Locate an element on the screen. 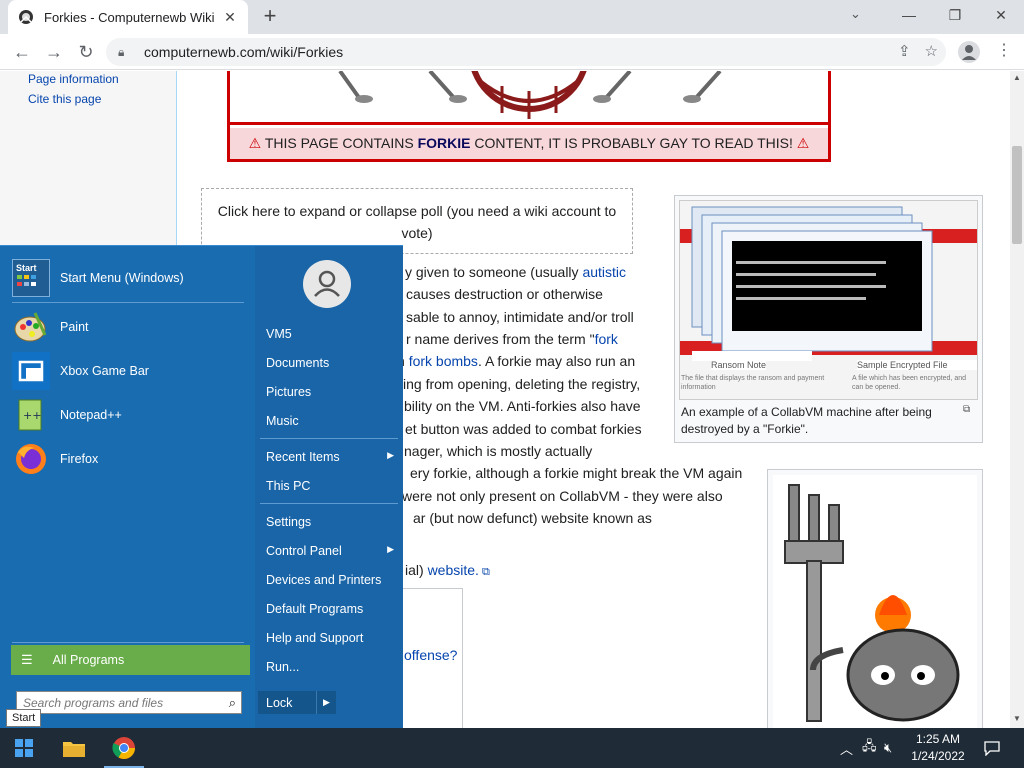 This screenshot has width=1024, height=768. pinned-label: Firefox is located at coordinates (79, 459).